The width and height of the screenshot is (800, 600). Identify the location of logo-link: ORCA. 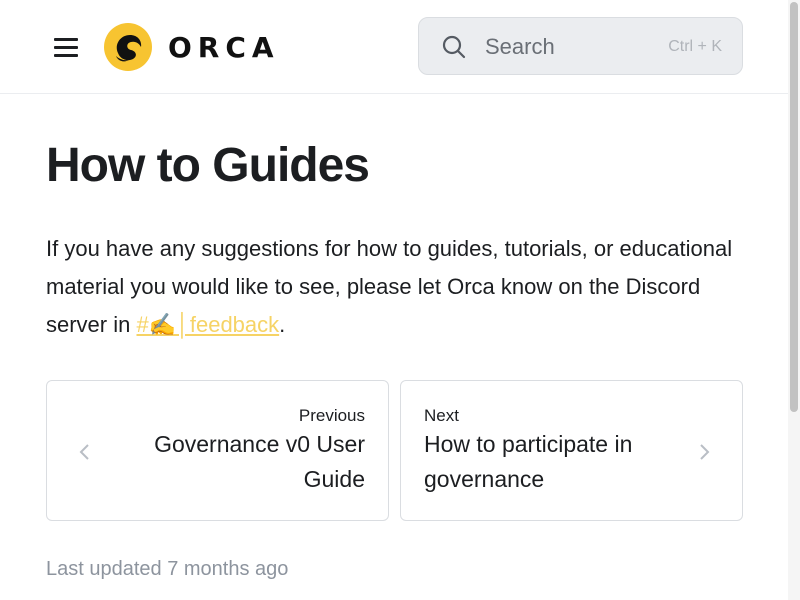
(192, 47).